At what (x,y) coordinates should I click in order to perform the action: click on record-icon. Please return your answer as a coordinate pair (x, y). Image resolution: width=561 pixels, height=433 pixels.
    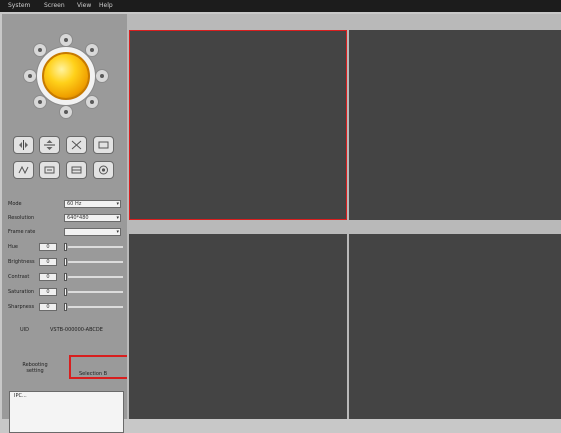
    Looking at the image, I should click on (103, 170).